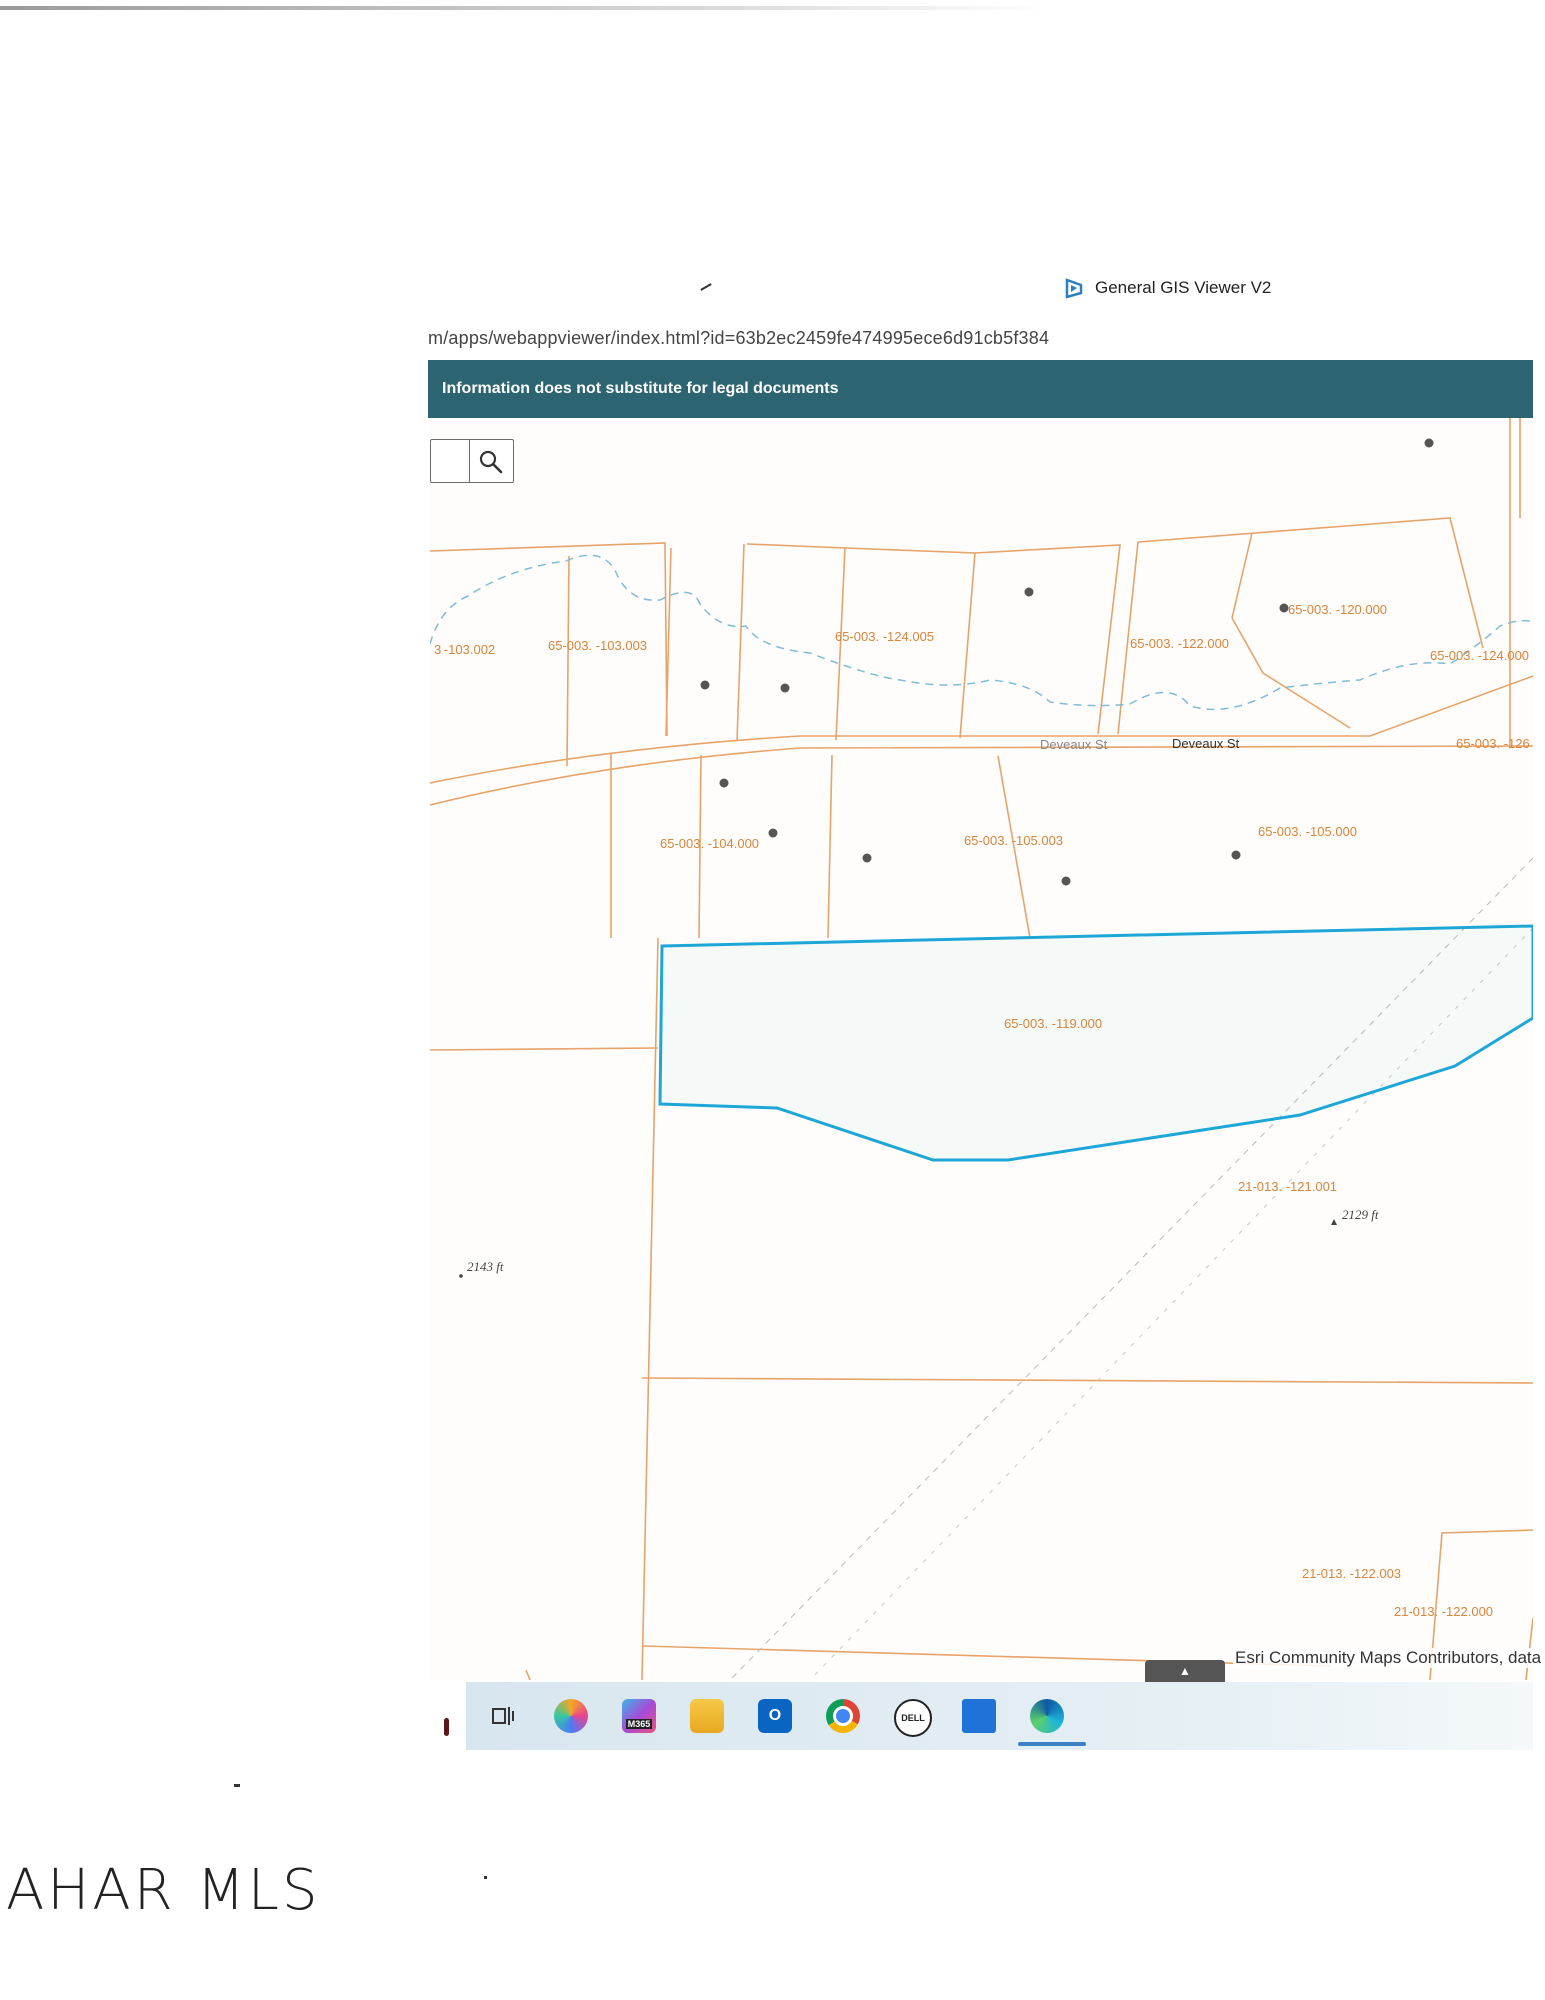 This screenshot has width=1545, height=2000. Describe the element at coordinates (1183, 287) in the screenshot. I see `app-title: General GIS Viewer V2` at that location.